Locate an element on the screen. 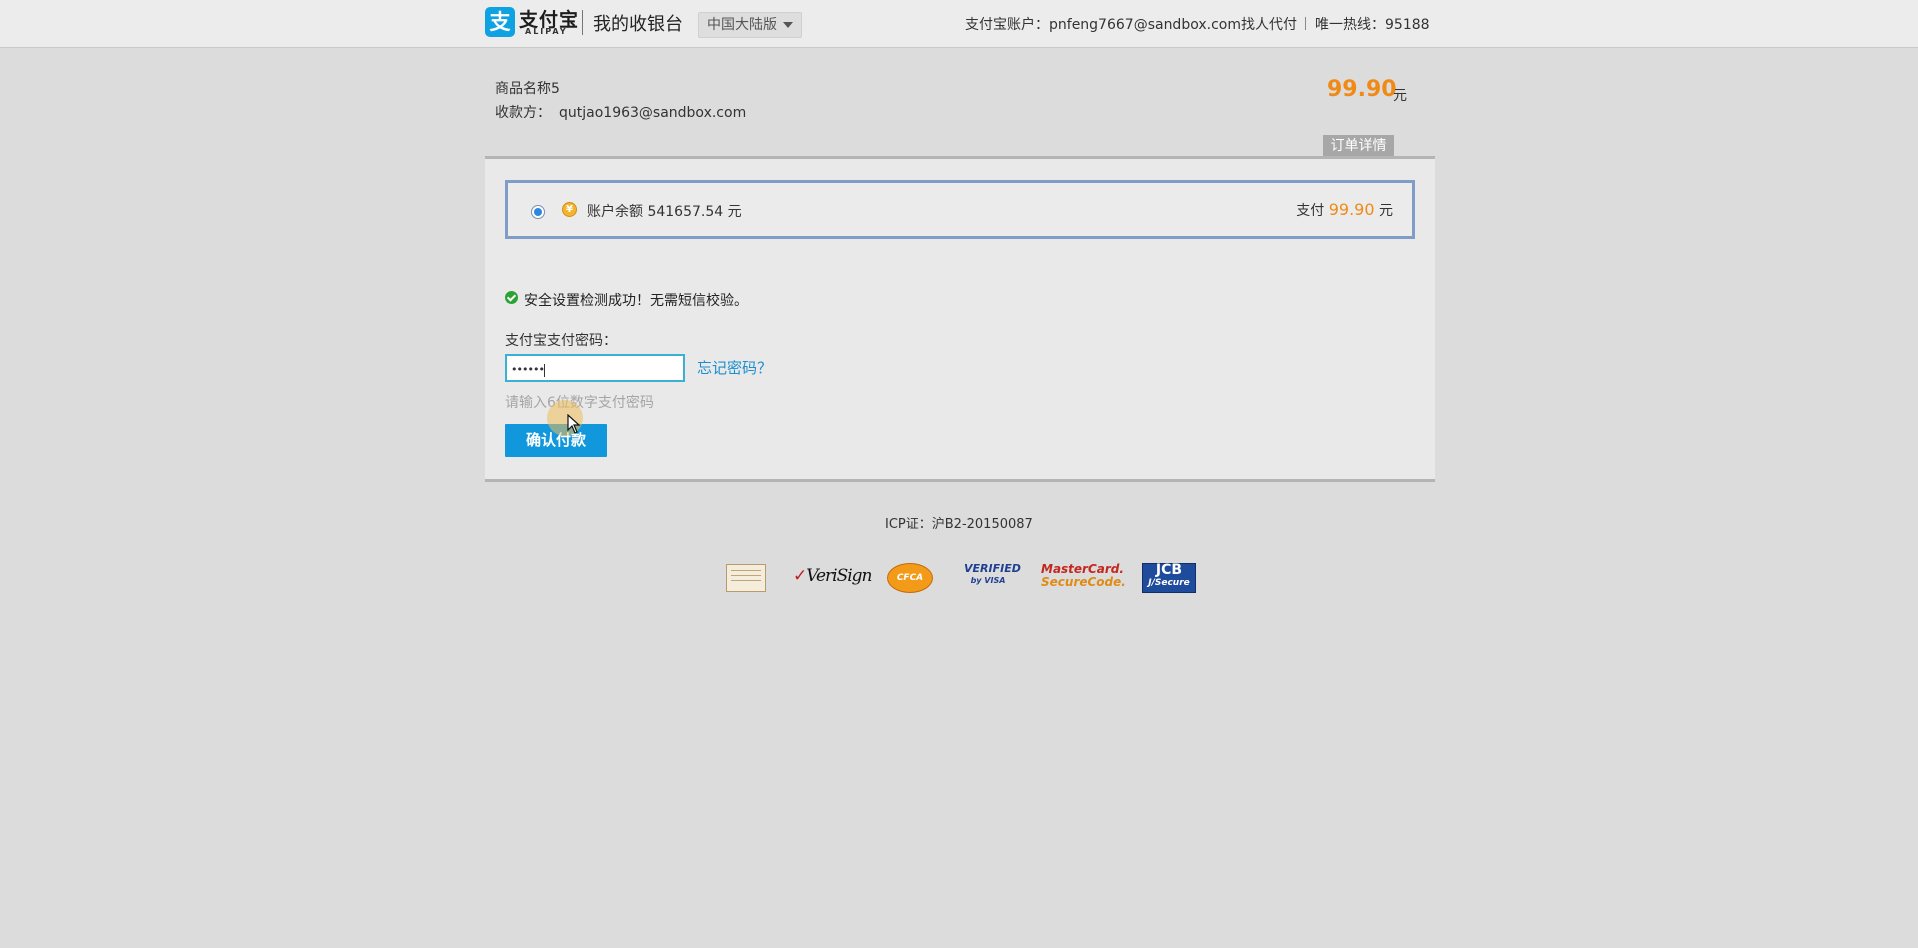 The width and height of the screenshot is (1918, 948). verified-by-visa-badge: VERIFIED by VISA is located at coordinates (992, 577).